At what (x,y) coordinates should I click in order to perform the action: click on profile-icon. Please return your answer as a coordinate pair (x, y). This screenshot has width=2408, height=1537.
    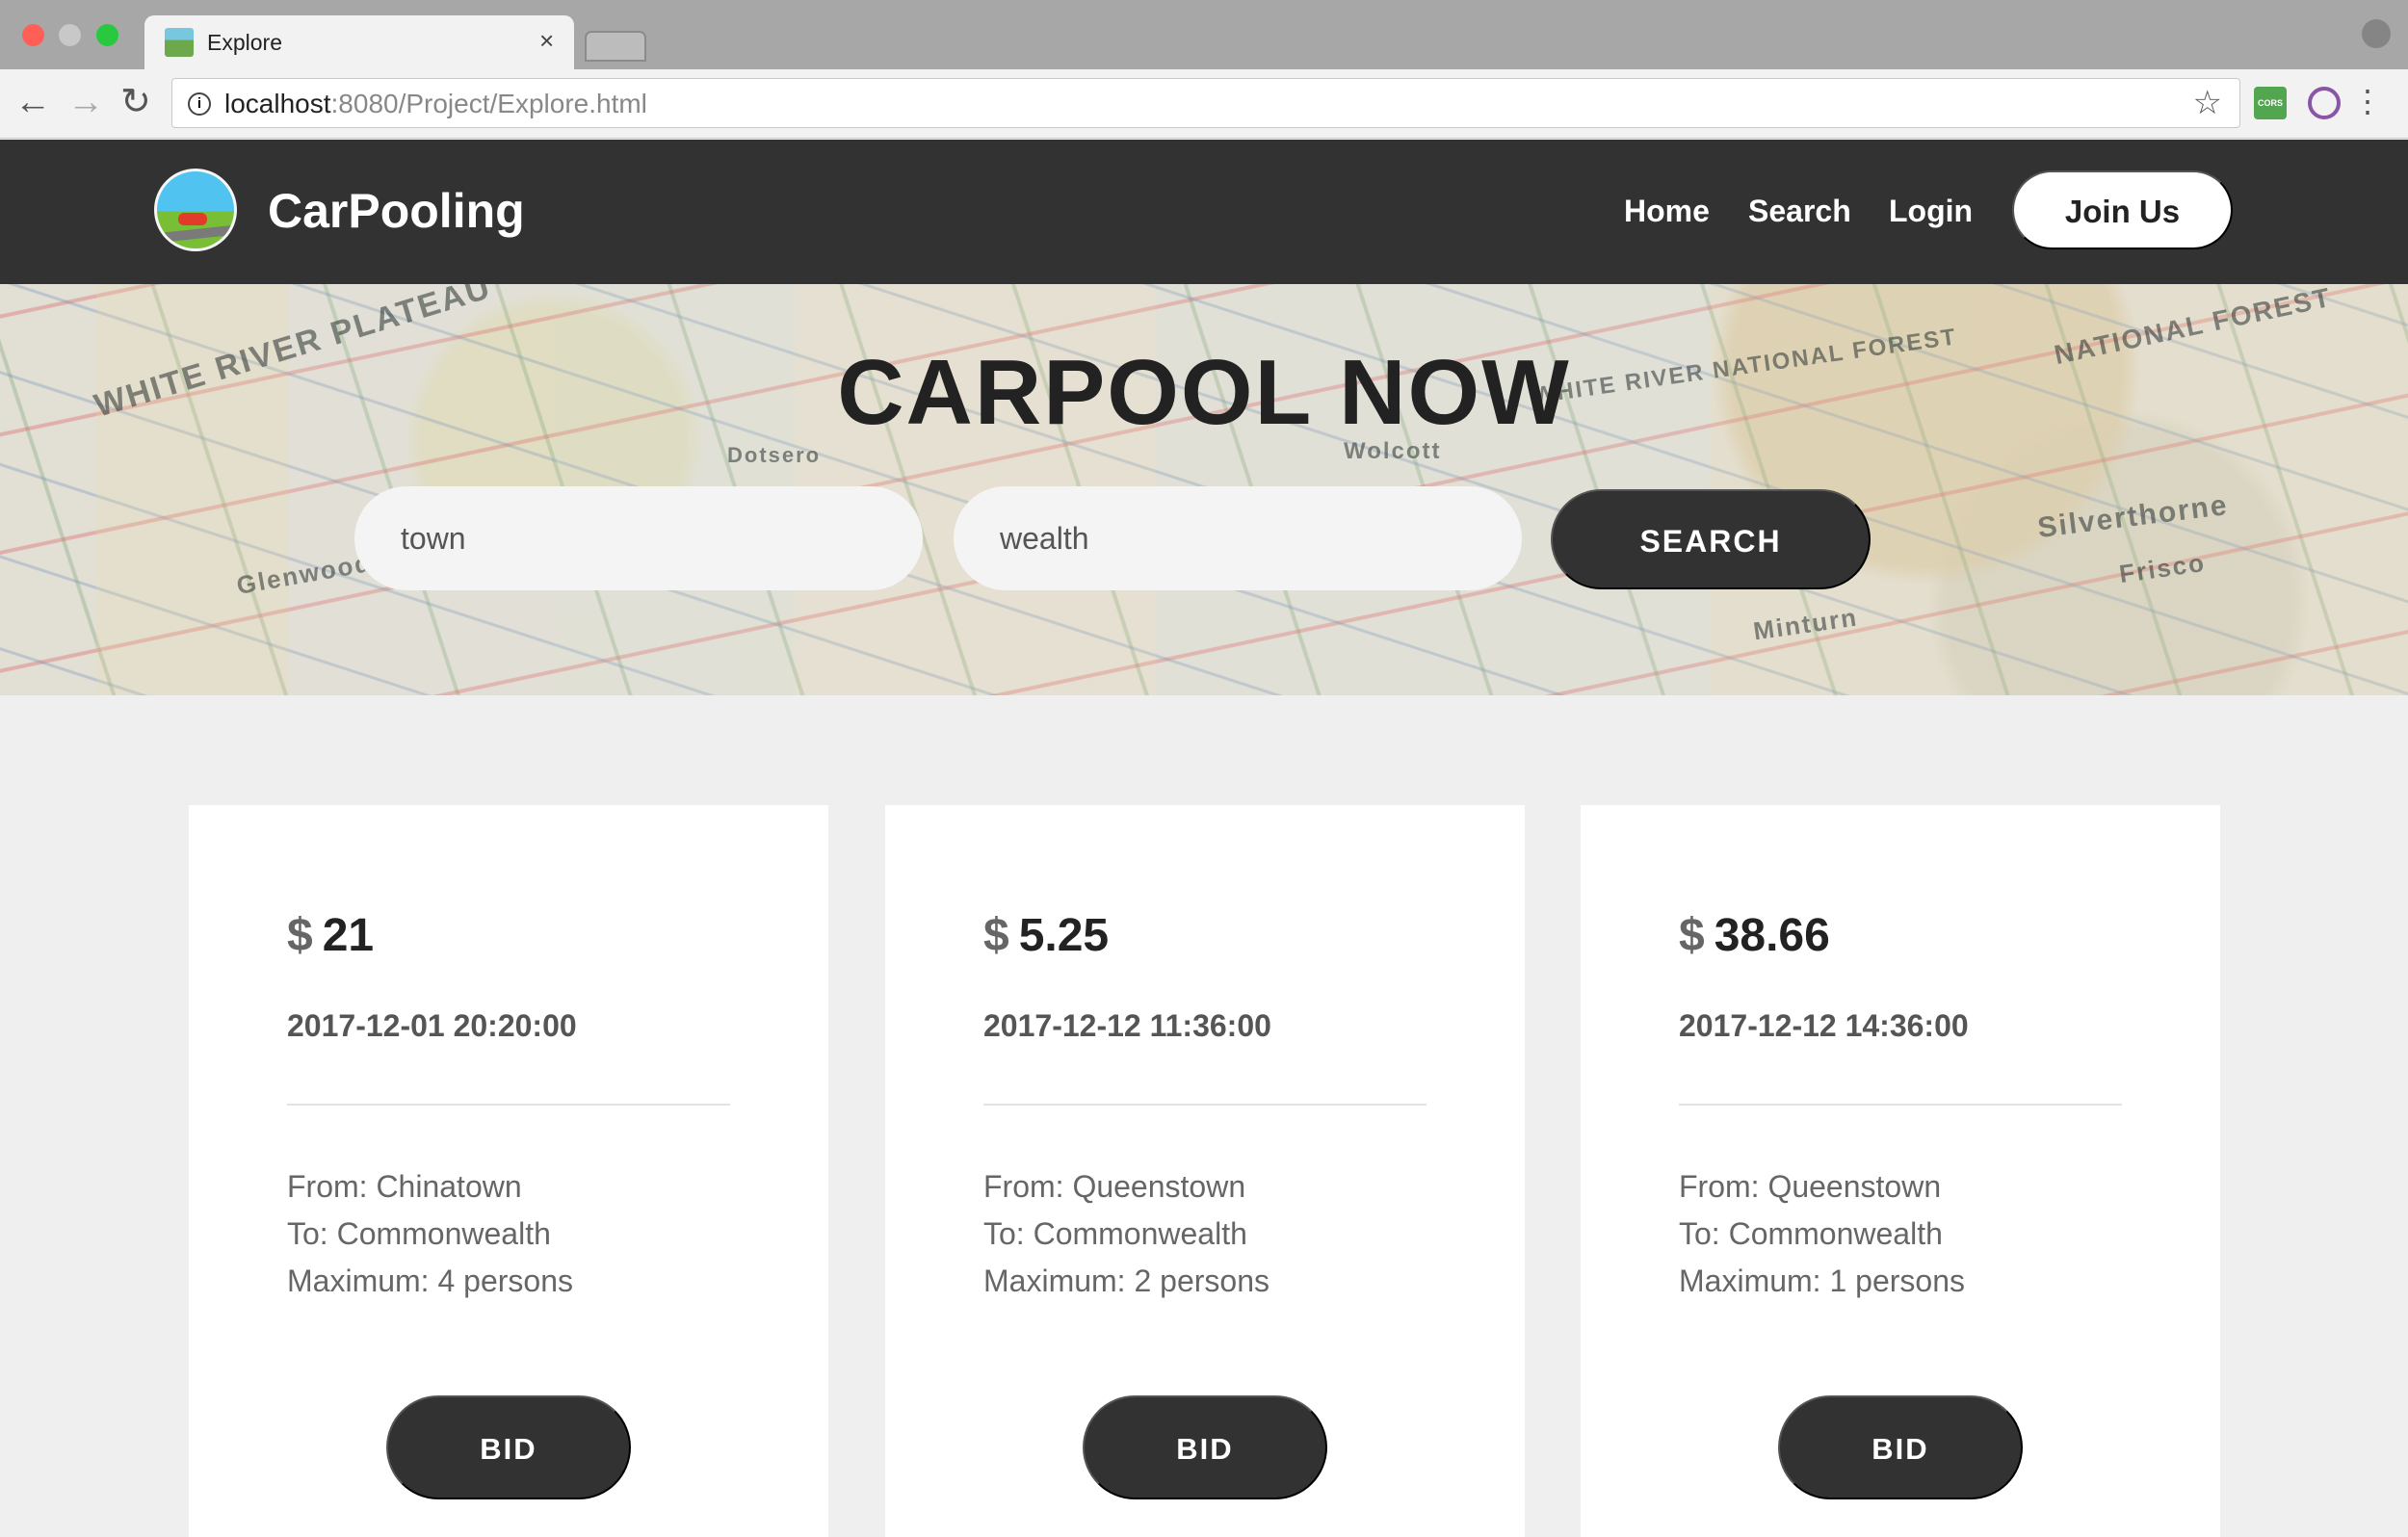
    Looking at the image, I should click on (2376, 33).